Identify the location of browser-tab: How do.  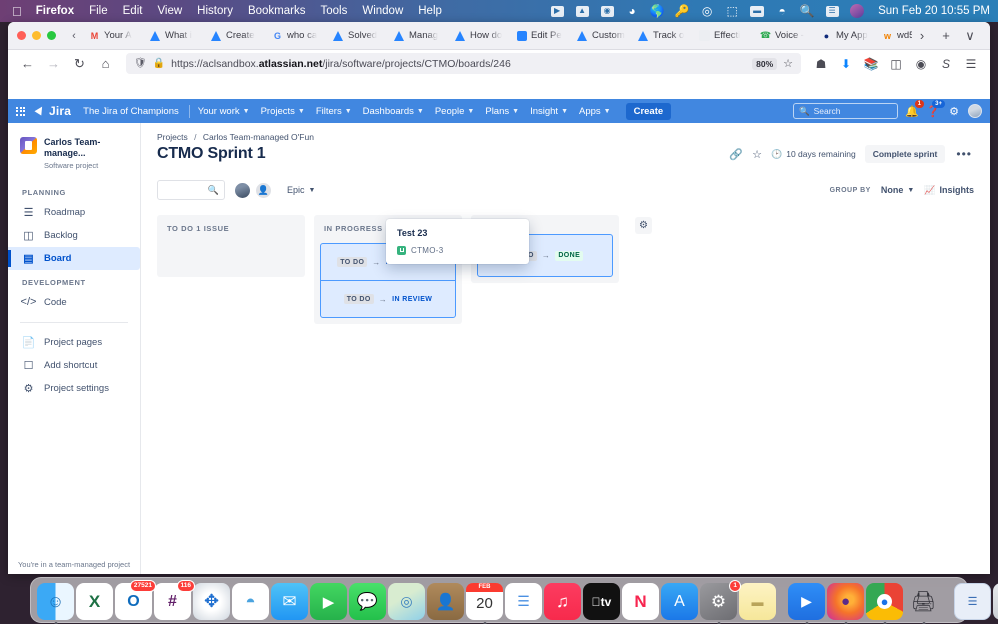
(479, 36).